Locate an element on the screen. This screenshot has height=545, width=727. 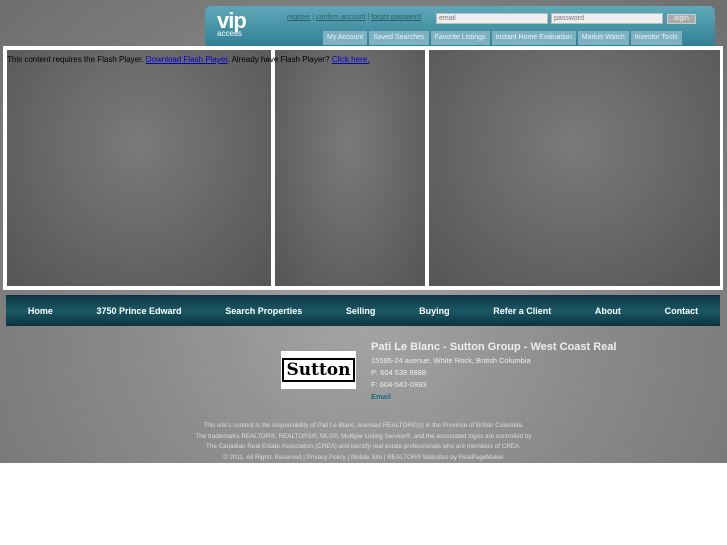
sutton-logo: Sutton is located at coordinates (318, 370).